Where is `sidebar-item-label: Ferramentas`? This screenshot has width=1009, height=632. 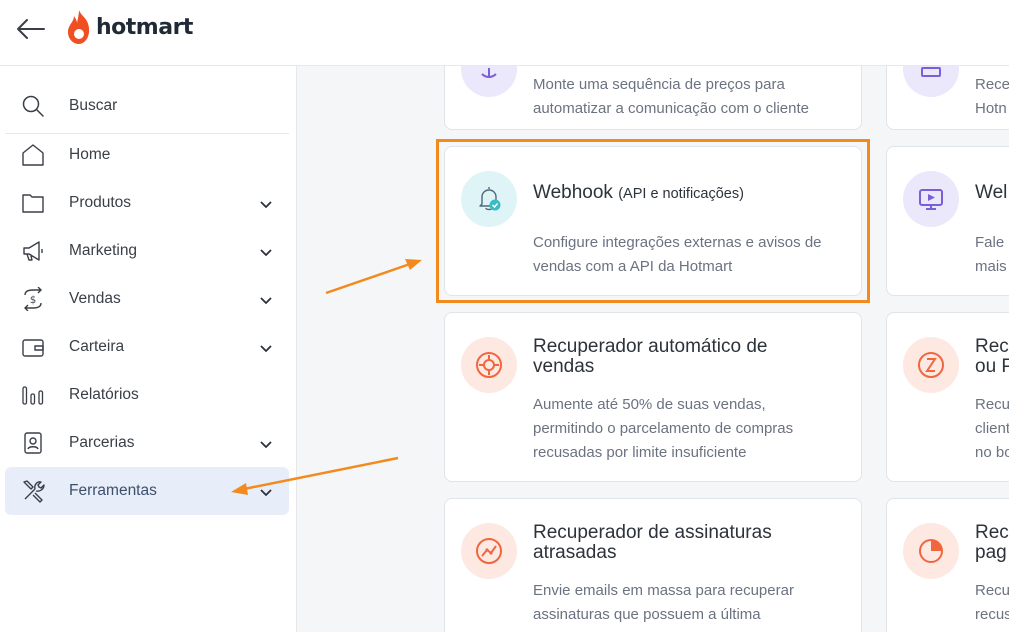 sidebar-item-label: Ferramentas is located at coordinates (113, 490).